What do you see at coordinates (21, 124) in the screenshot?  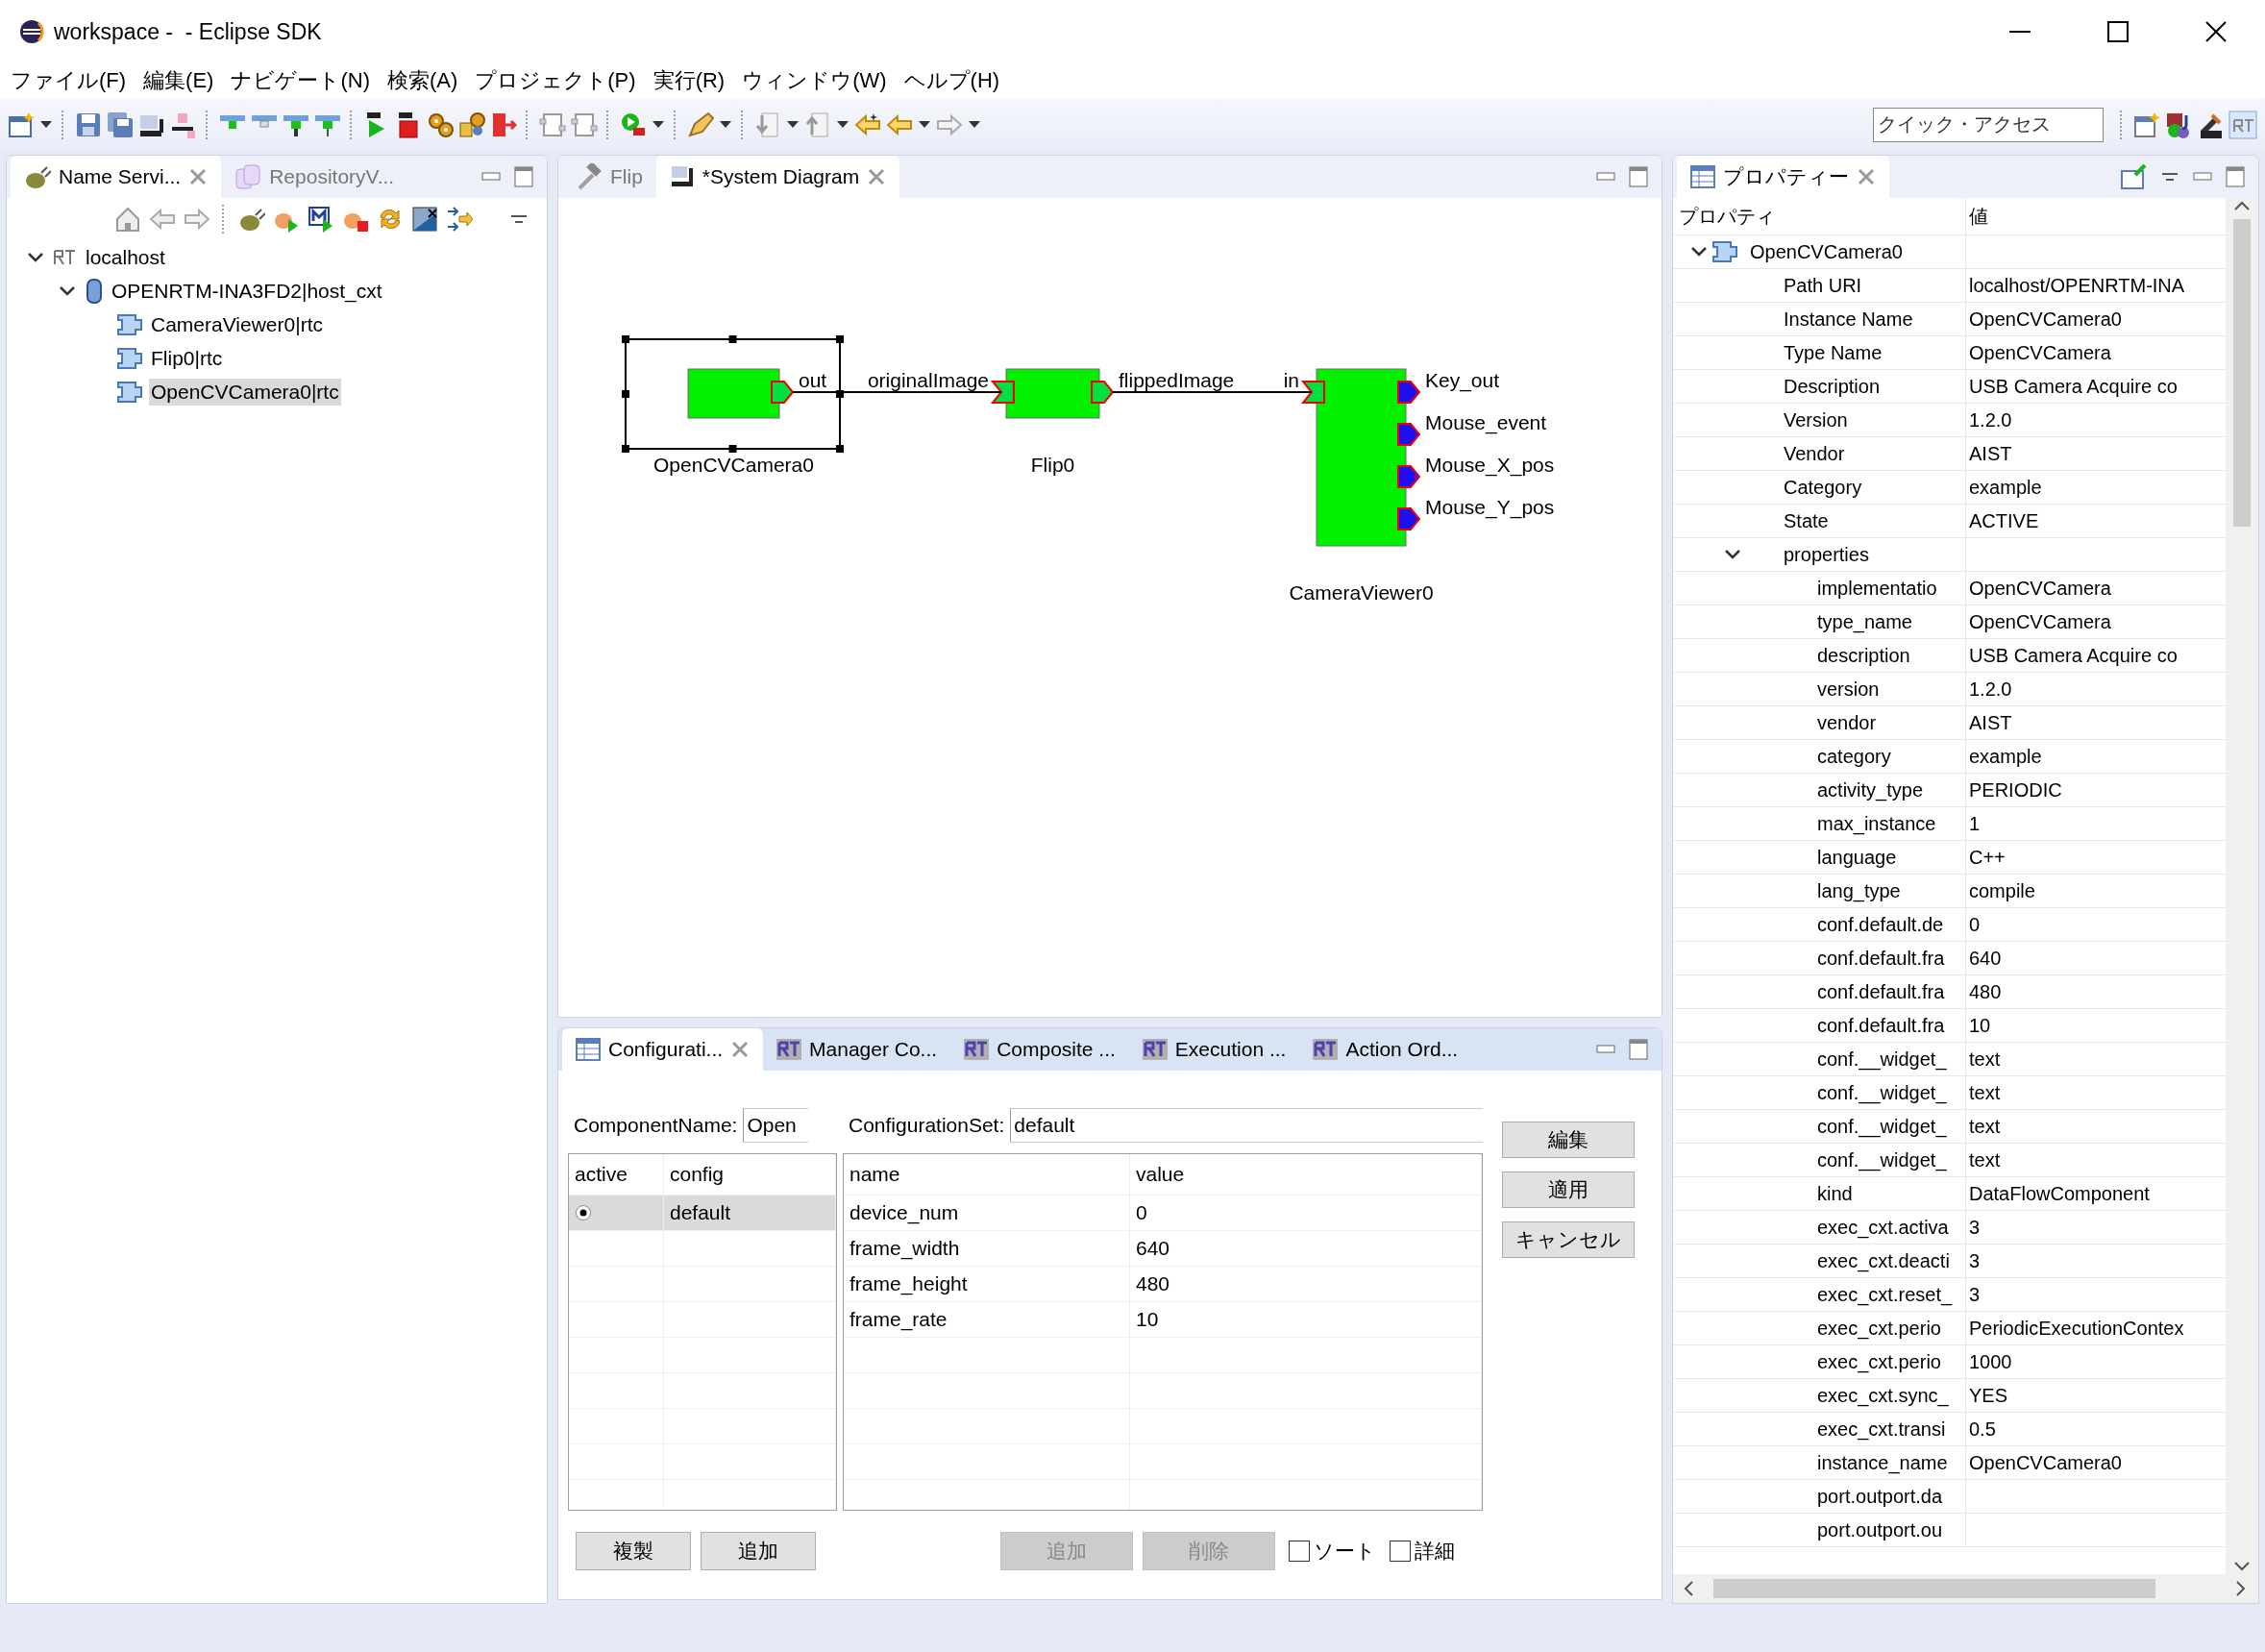 I see `new-file-icon` at bounding box center [21, 124].